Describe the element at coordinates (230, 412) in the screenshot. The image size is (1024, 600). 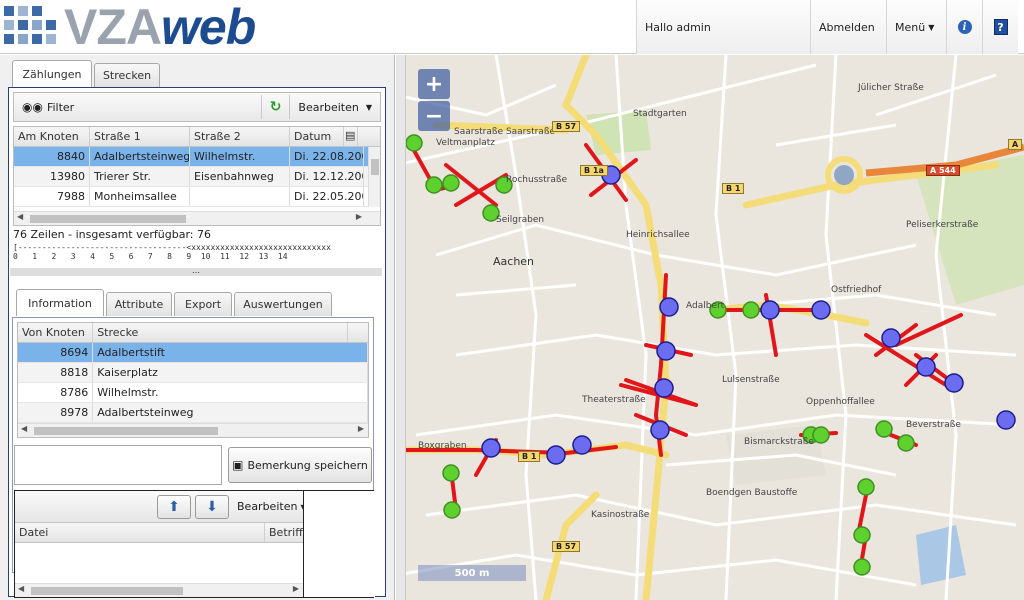
I see `cell-strecke: Adalbertsteinweg` at that location.